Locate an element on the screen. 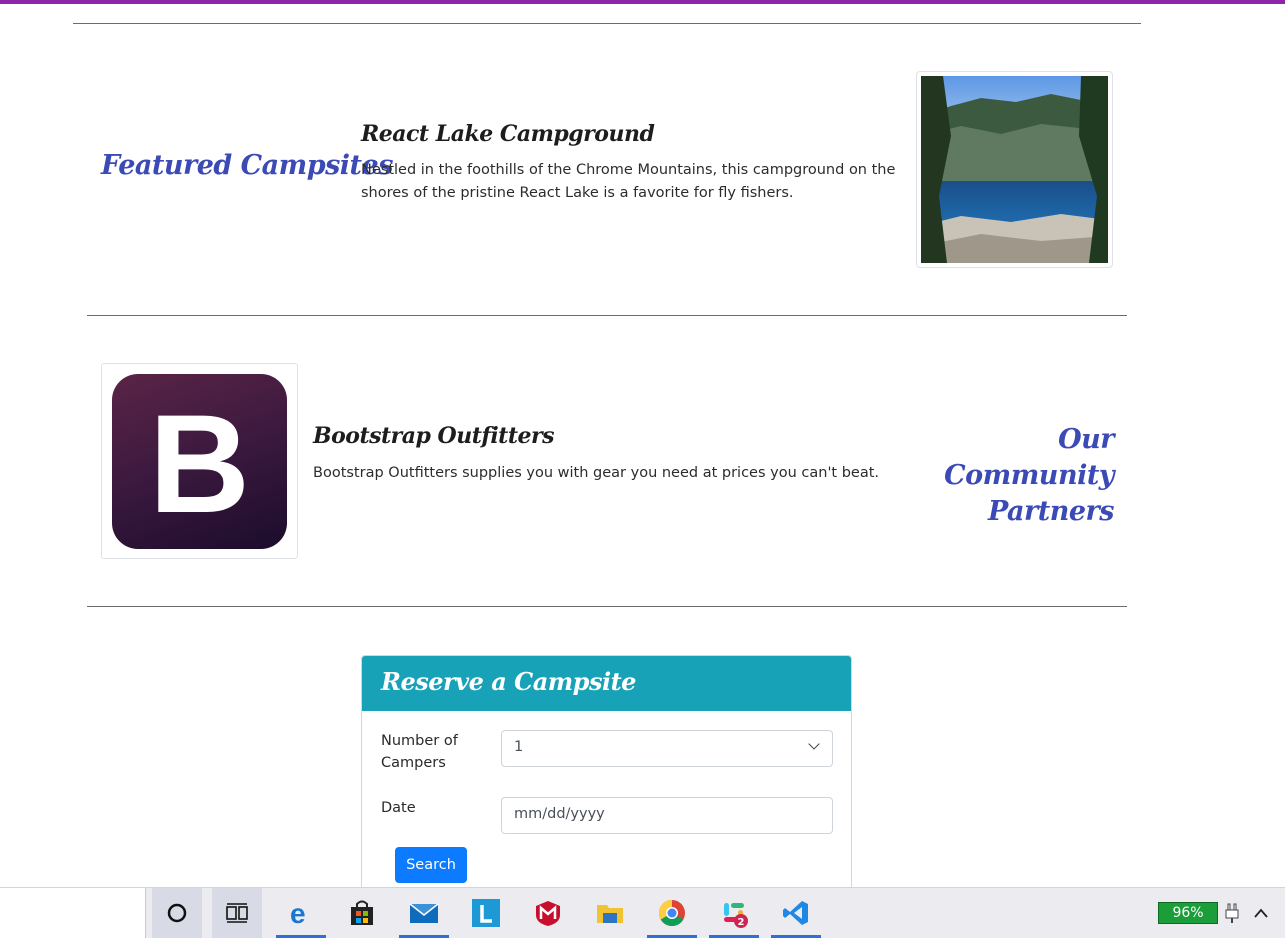 The image size is (1285, 938). campsite-thumbnail is located at coordinates (1014, 169).